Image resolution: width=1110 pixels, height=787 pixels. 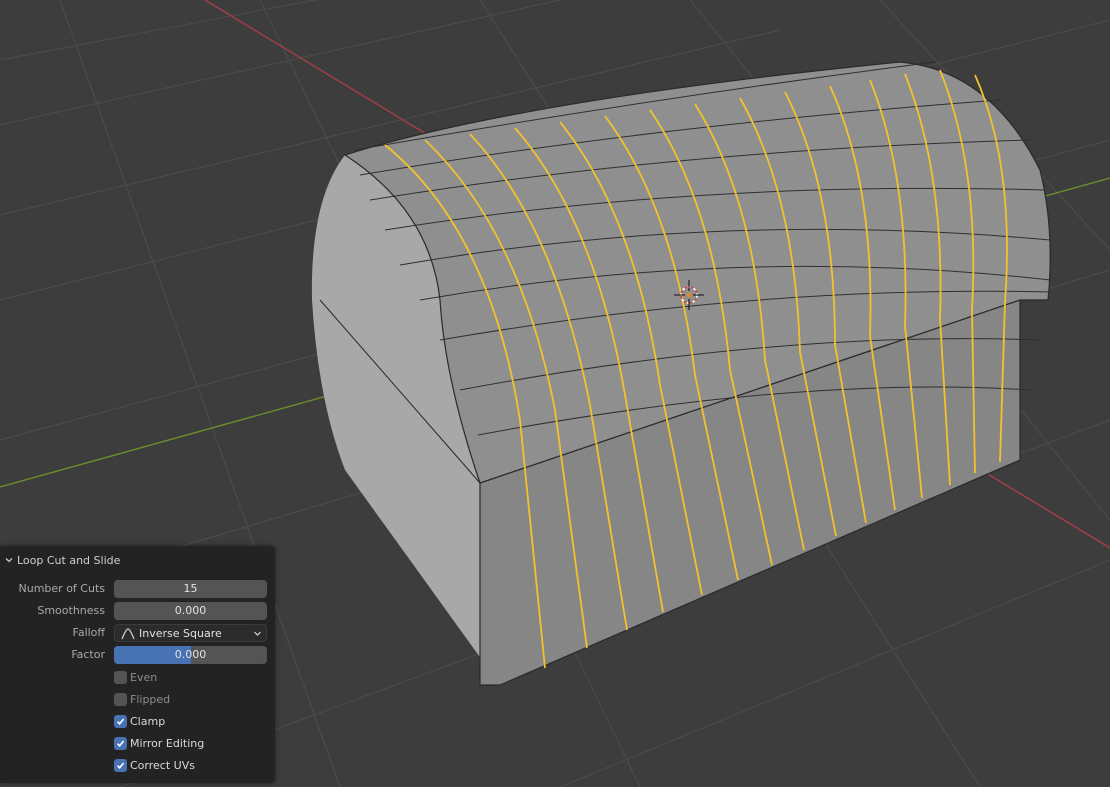 I want to click on factor-slider: 0.000, so click(x=190, y=655).